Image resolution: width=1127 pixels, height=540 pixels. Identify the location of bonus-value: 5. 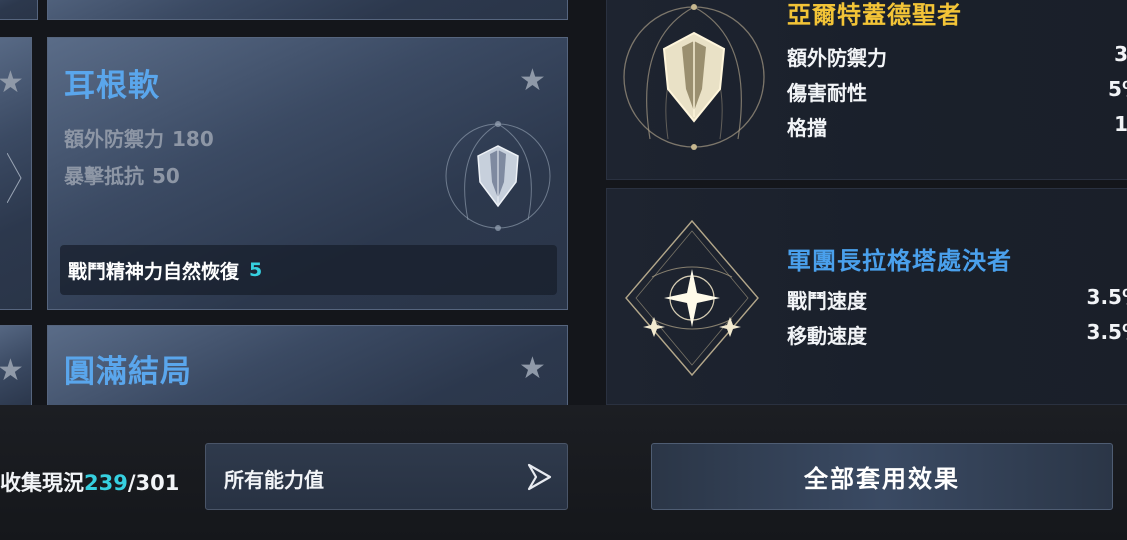
(256, 270).